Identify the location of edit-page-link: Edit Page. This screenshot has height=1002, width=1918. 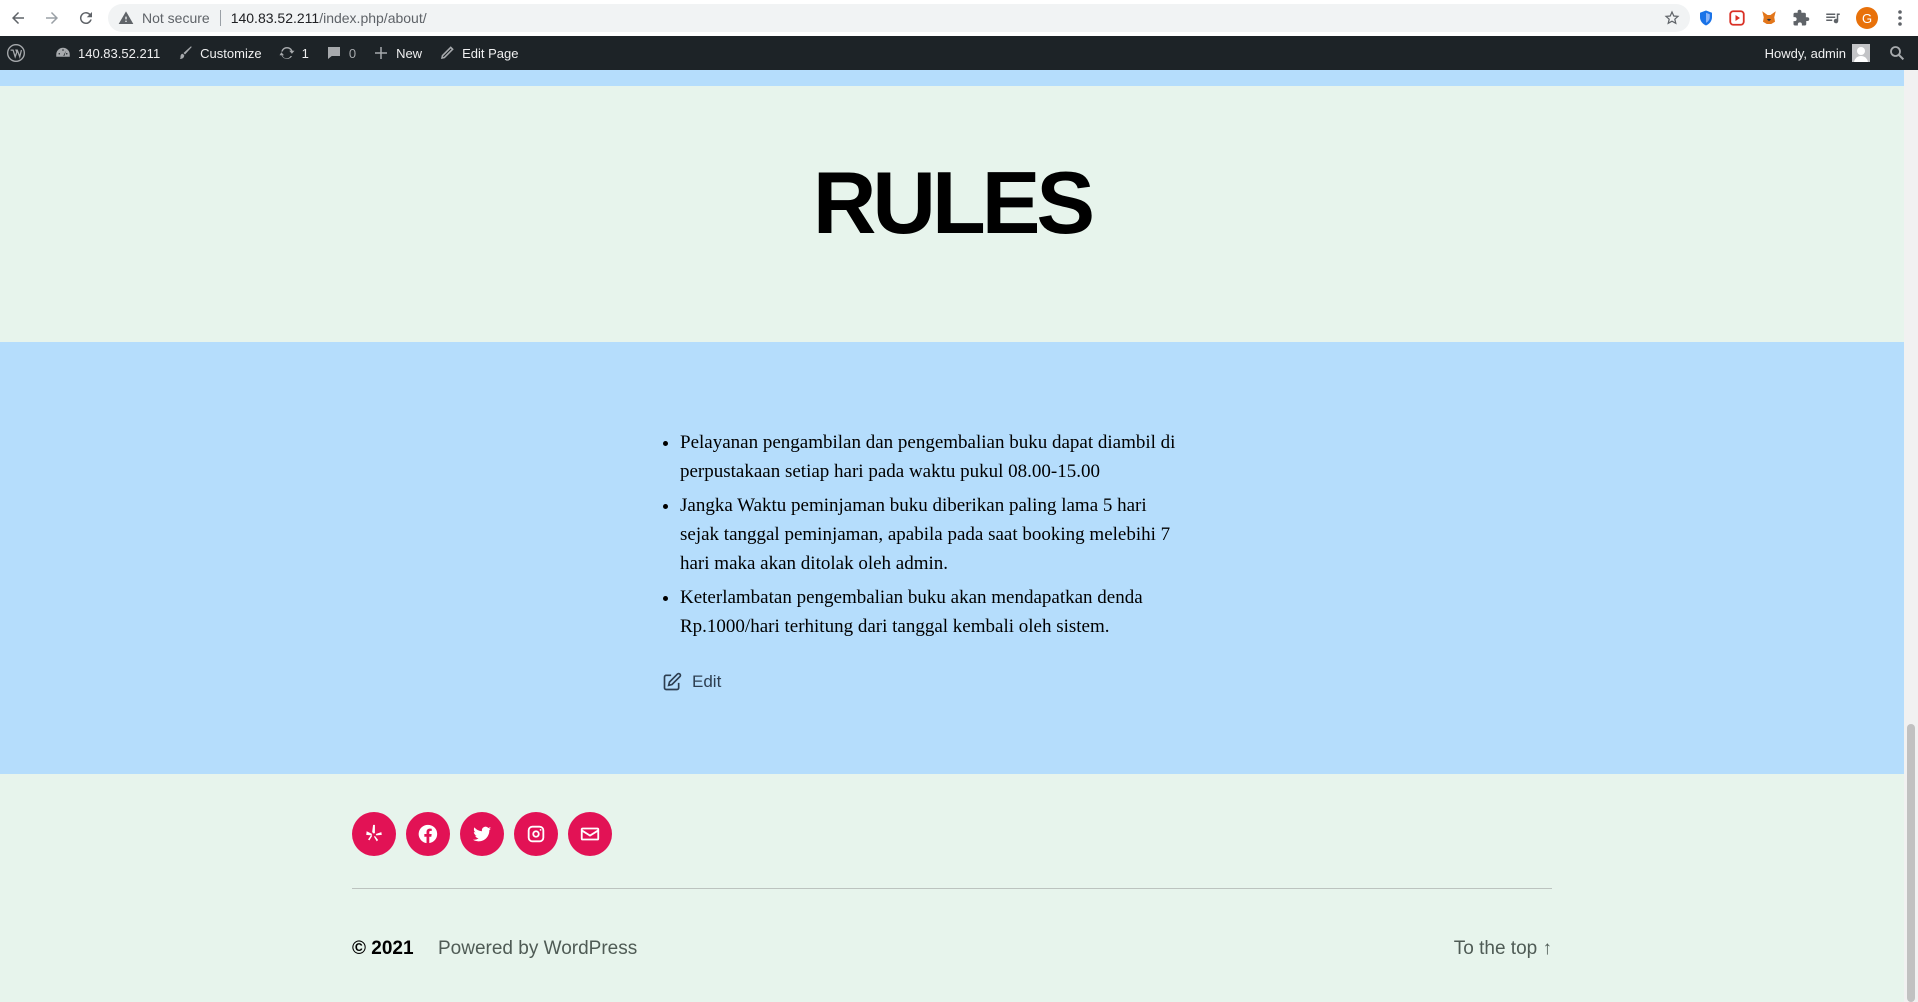
(478, 53).